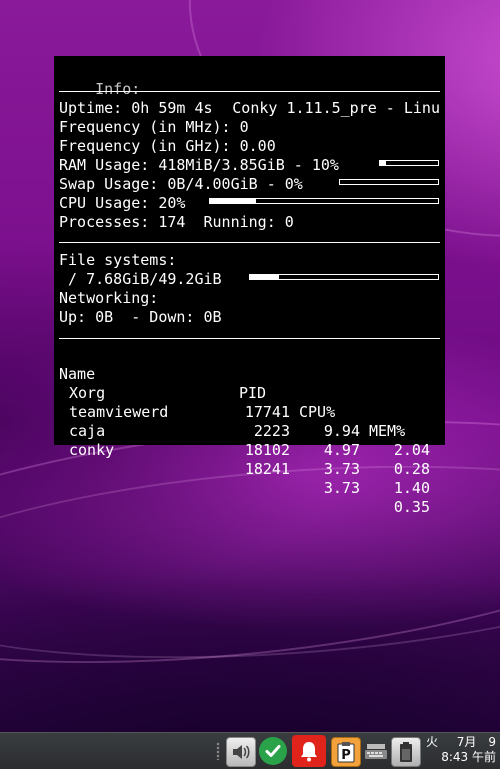 This screenshot has height=769, width=500. I want to click on cpu-usage-bar-fill, so click(233, 201).